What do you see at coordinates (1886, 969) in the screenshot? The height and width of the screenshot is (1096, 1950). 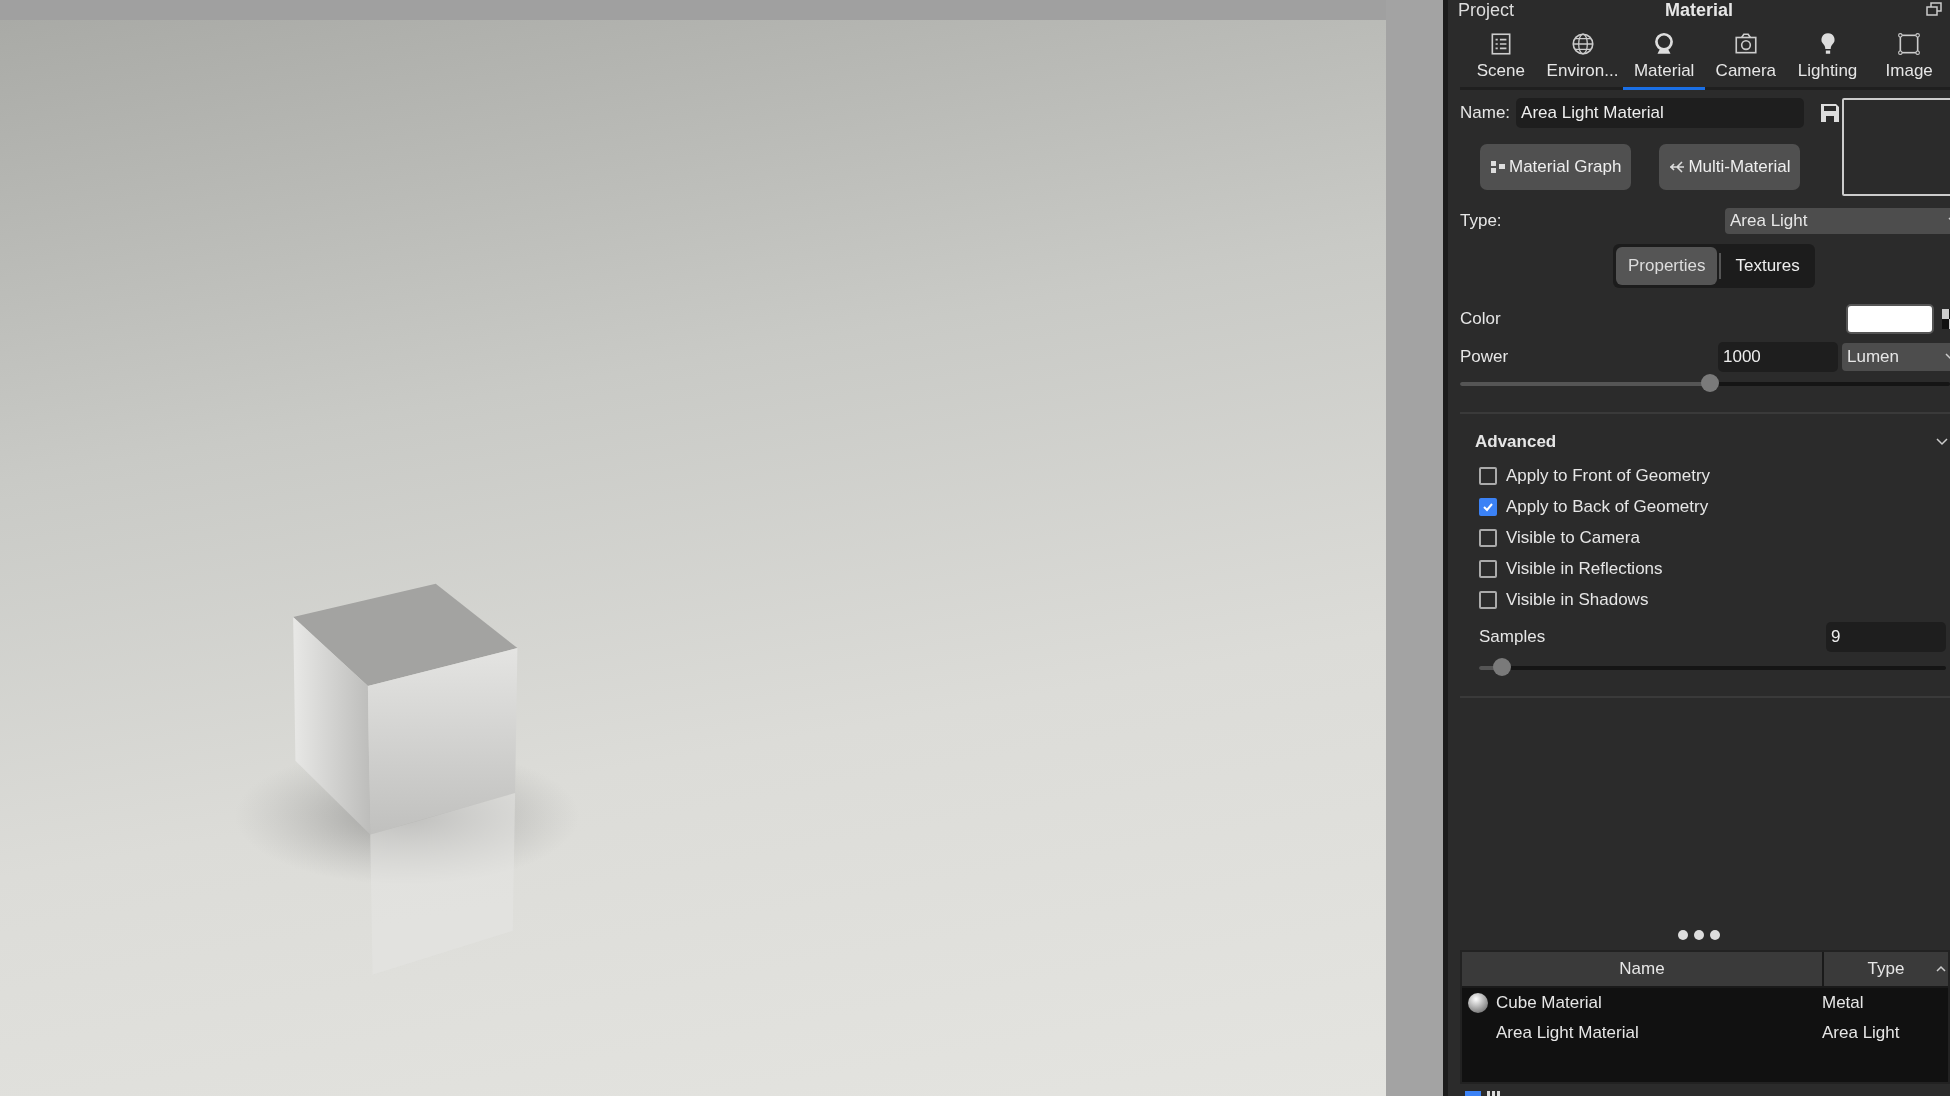 I see `column-header: Type` at bounding box center [1886, 969].